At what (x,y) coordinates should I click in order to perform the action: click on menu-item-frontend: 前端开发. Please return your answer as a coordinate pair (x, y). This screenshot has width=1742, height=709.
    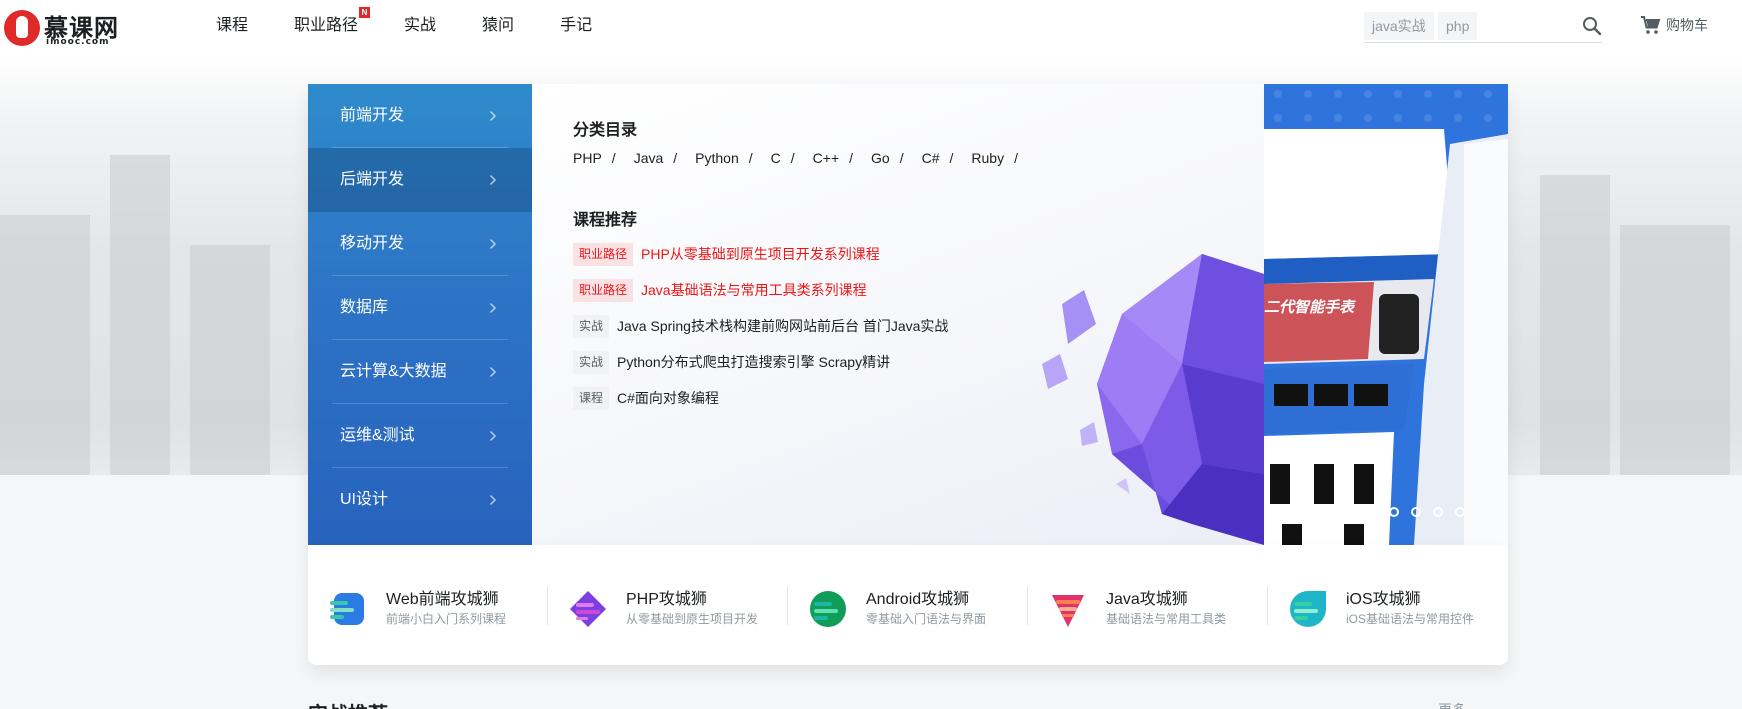
    Looking at the image, I should click on (420, 116).